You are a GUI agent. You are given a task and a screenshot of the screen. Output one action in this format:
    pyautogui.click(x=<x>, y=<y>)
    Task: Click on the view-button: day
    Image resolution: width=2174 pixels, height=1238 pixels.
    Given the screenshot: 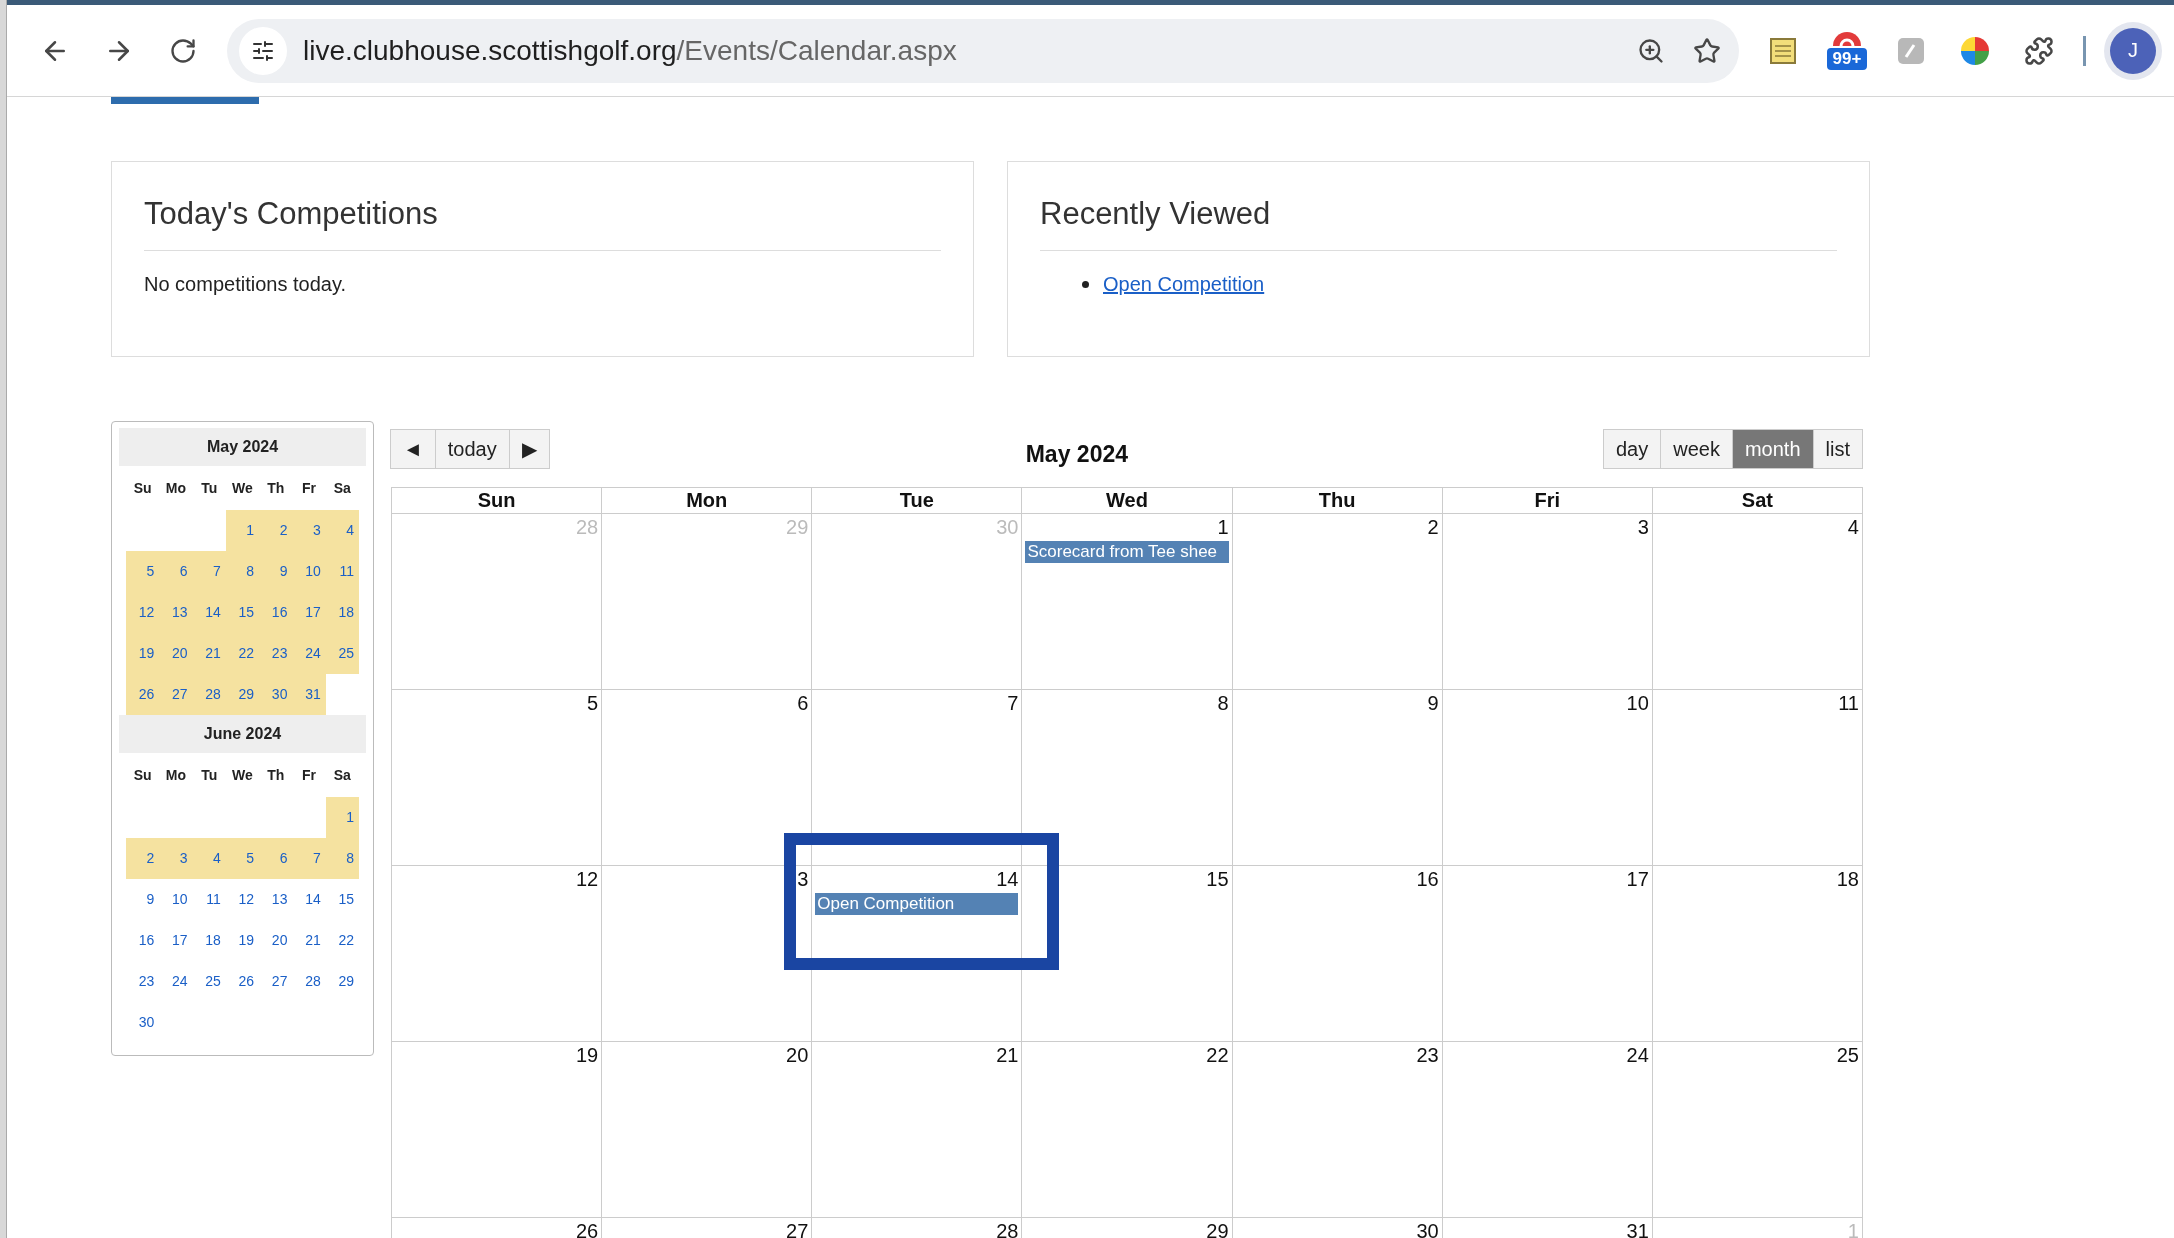 What is the action you would take?
    pyautogui.click(x=1632, y=449)
    